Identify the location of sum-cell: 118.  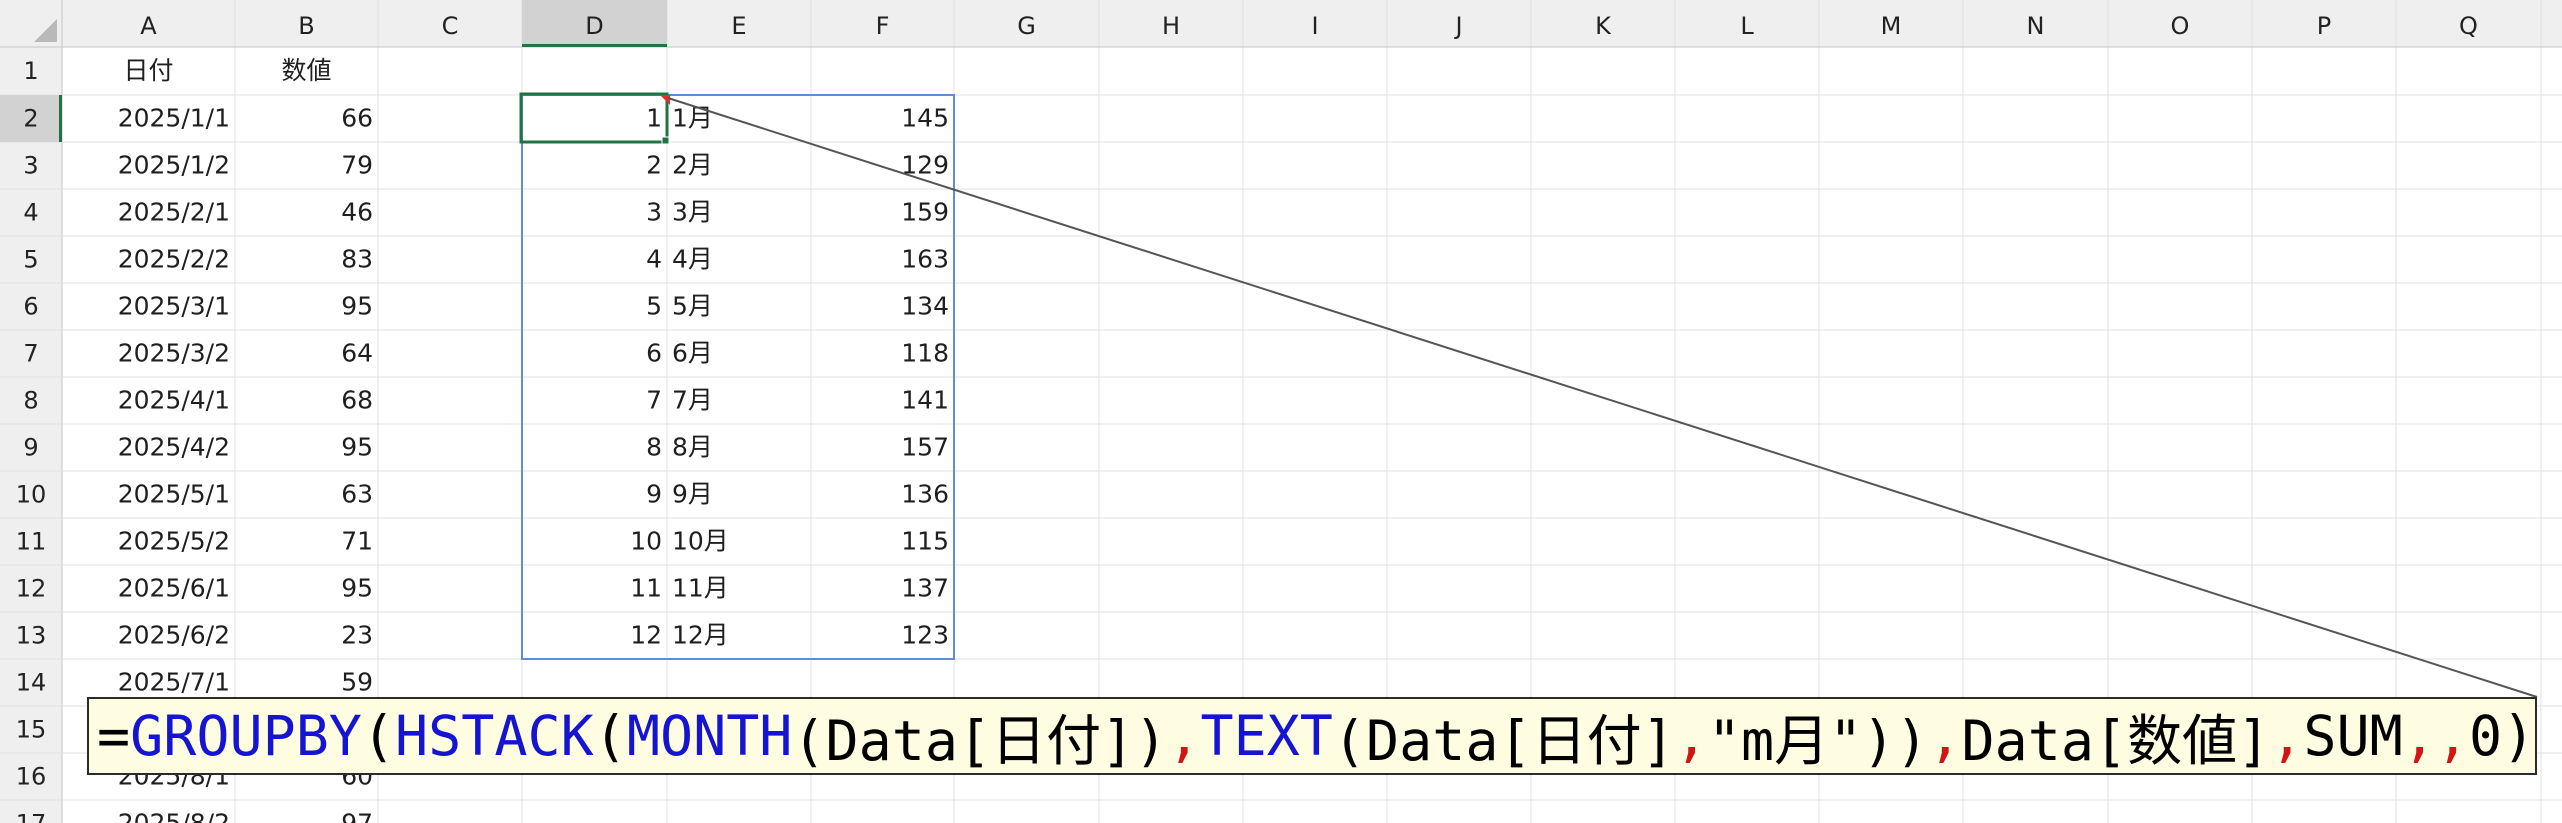
(925, 353).